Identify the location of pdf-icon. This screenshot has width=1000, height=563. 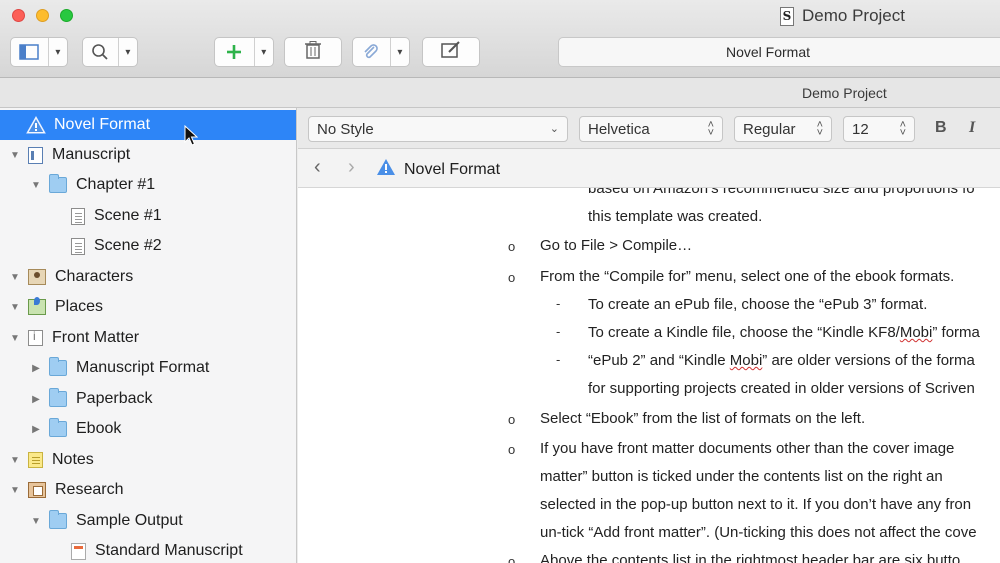
(78, 551).